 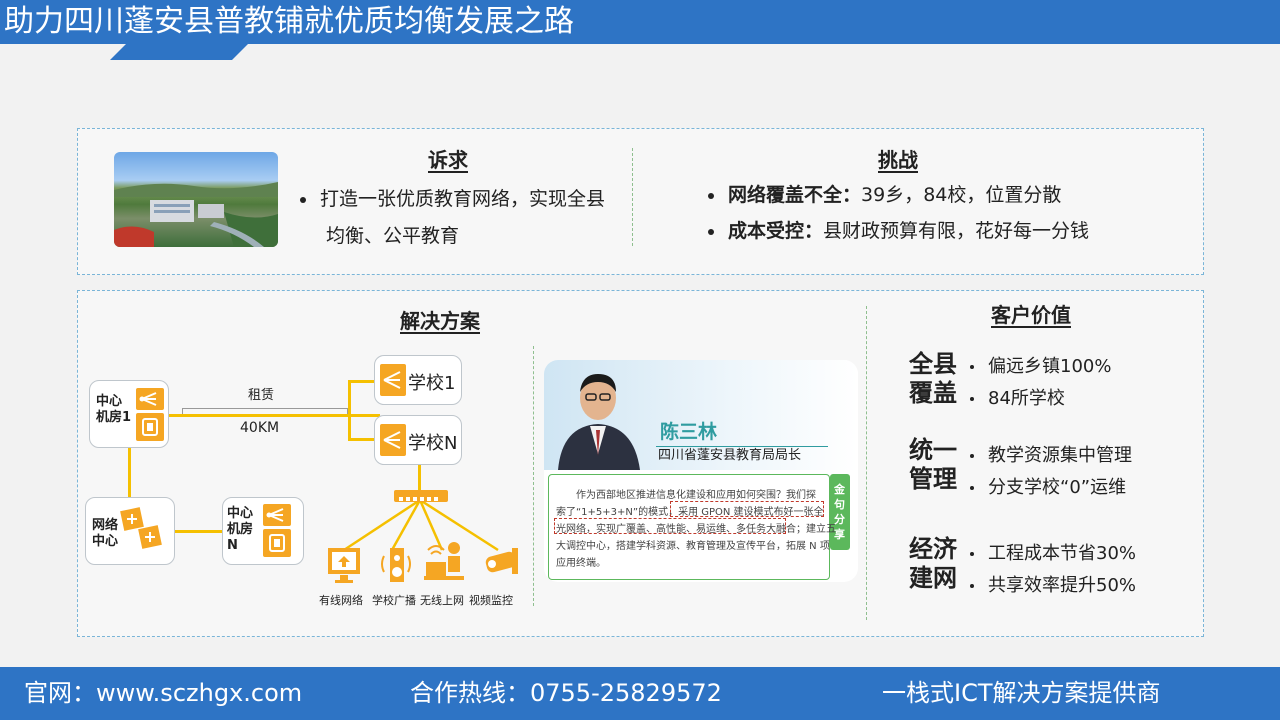 I want to click on lease-bracket, so click(x=265, y=411).